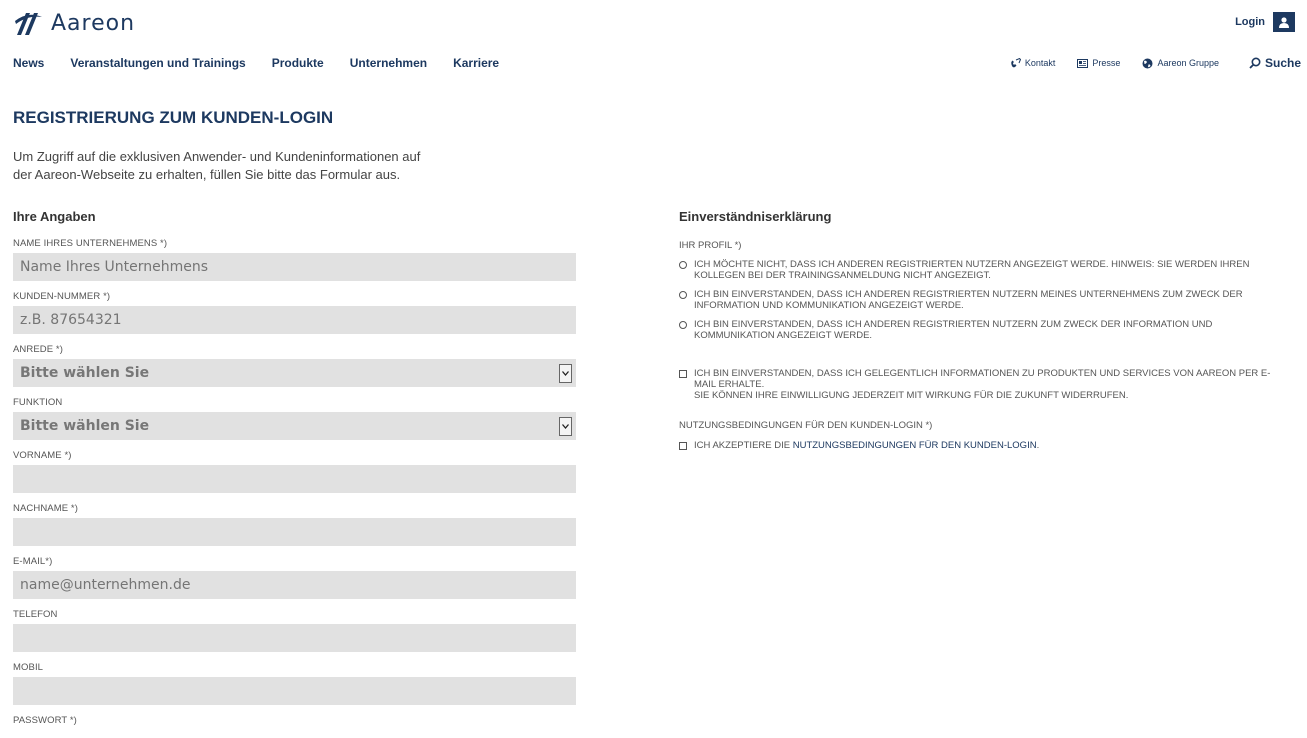  Describe the element at coordinates (90, 243) in the screenshot. I see `company-label: NAME IHRES UNTERNEHMENS *)` at that location.